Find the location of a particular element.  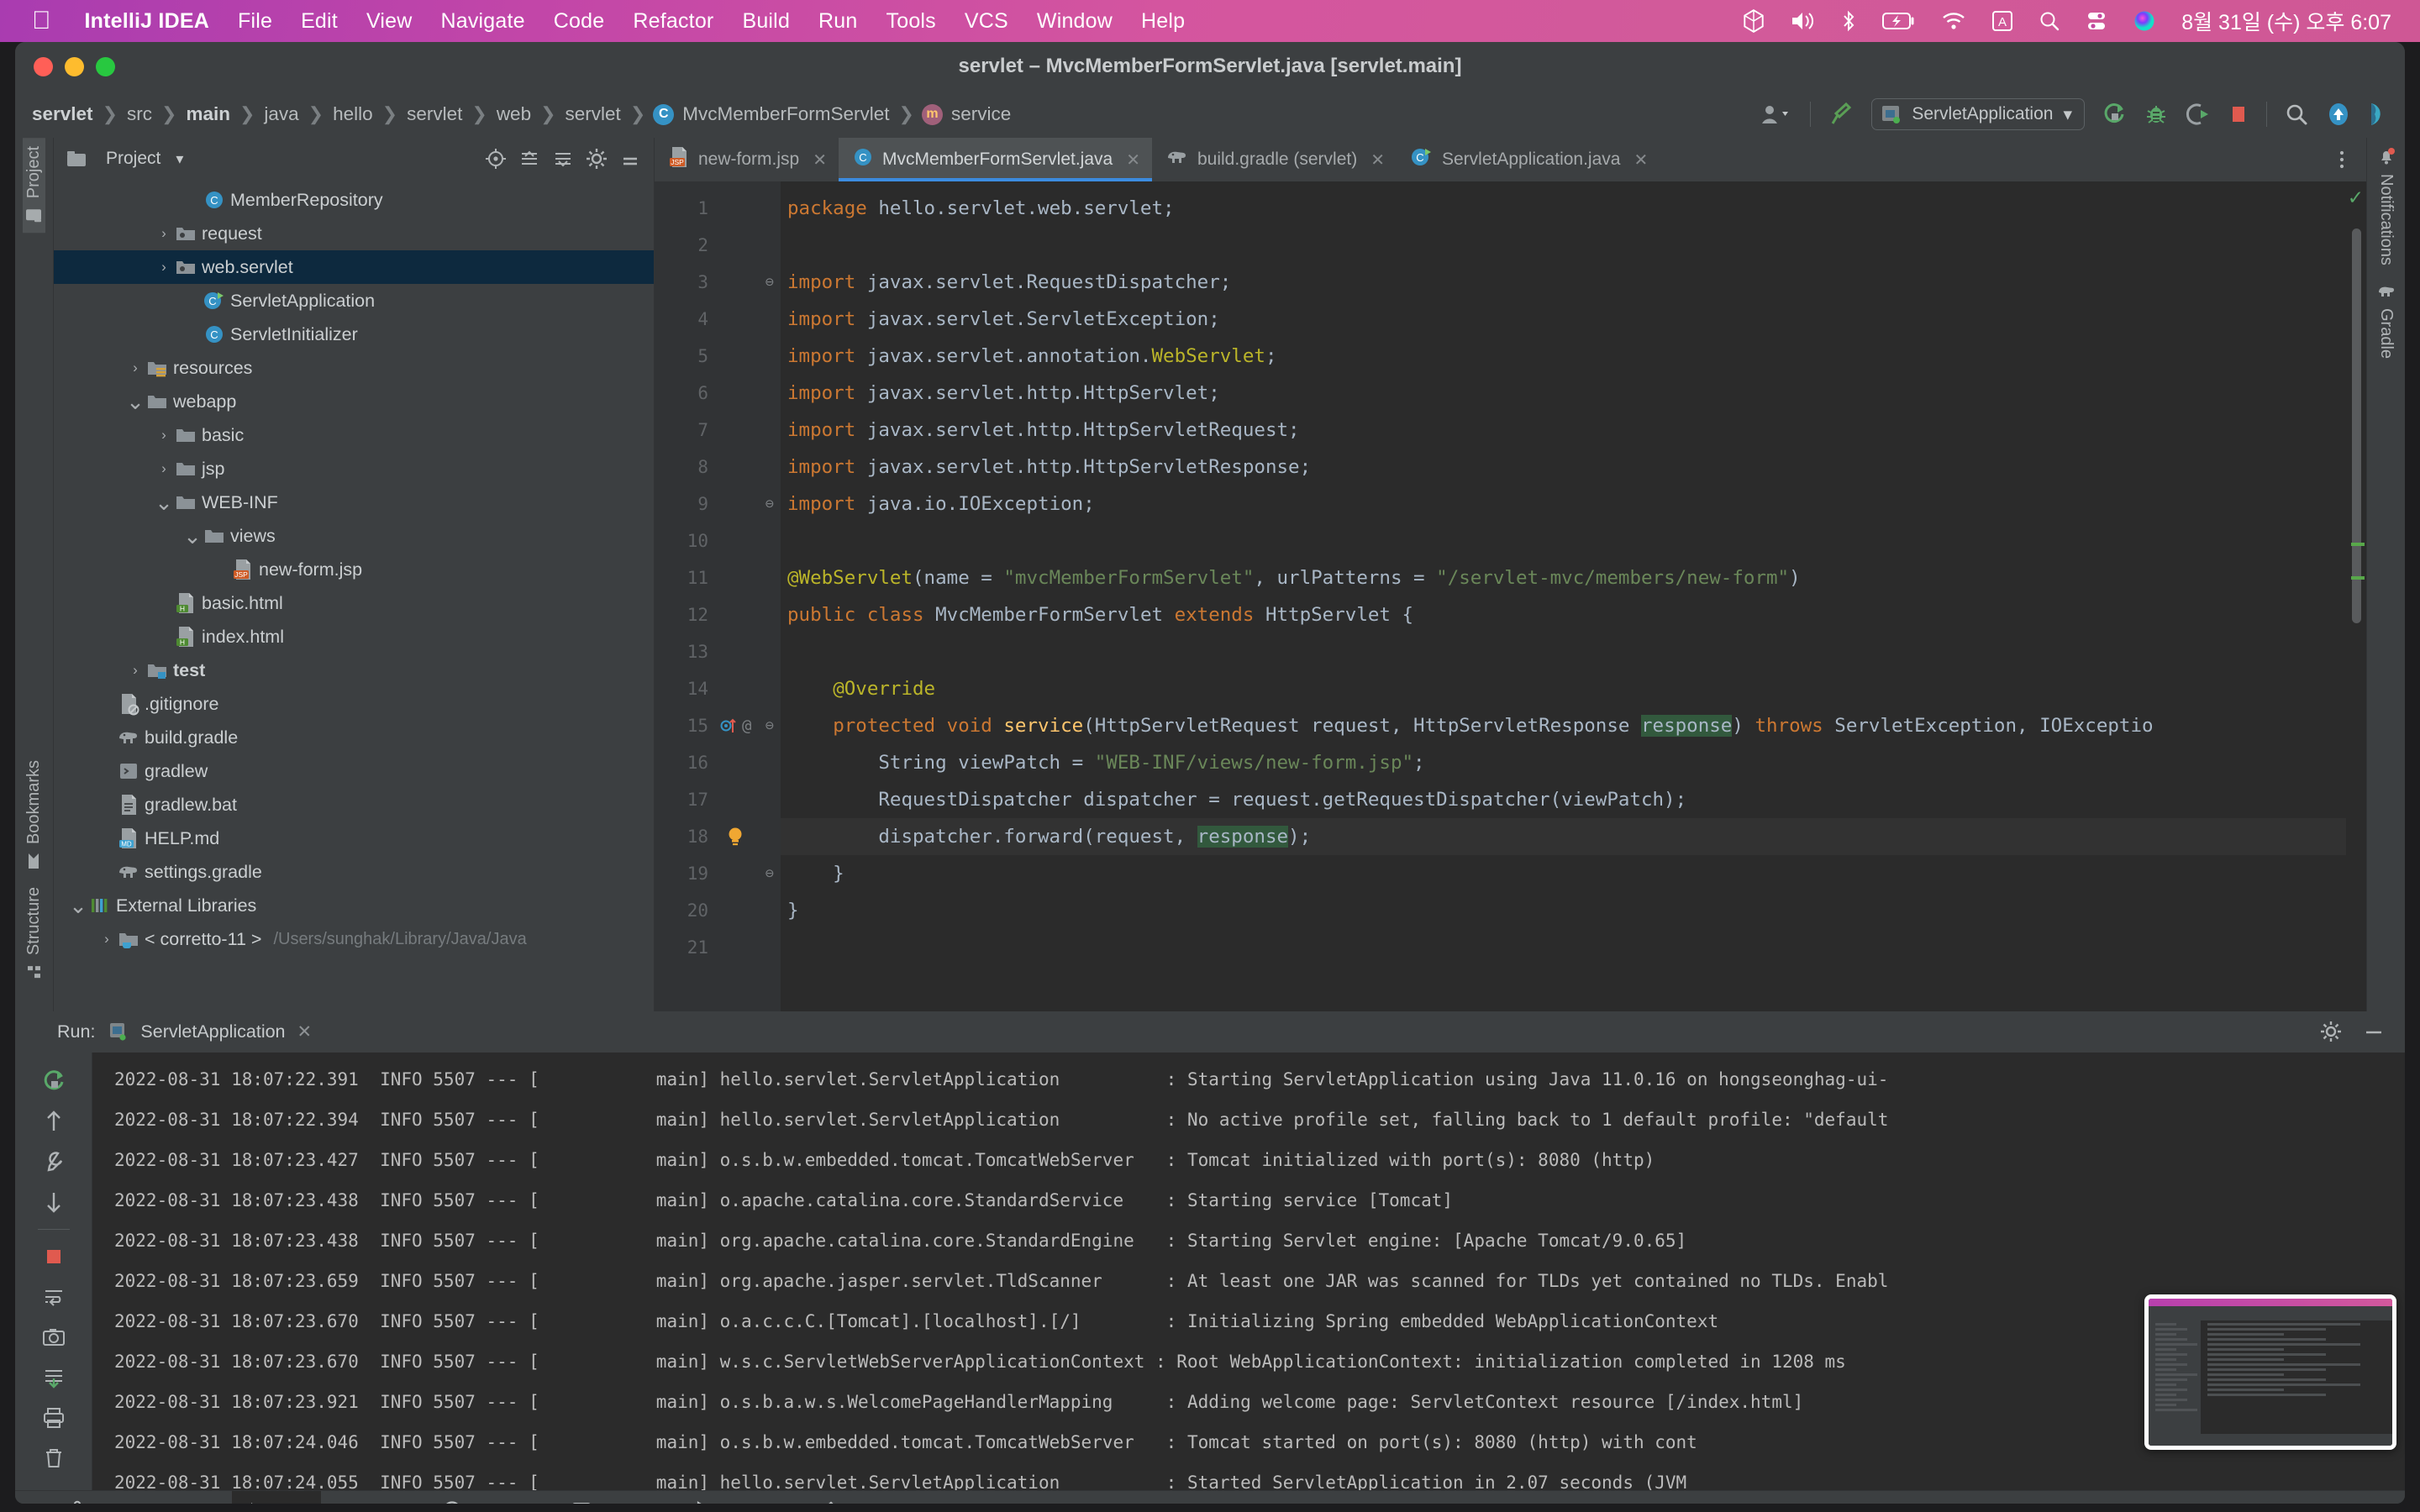

code-line: import javax.servlet.http.HttpServlet; is located at coordinates (1573, 393).